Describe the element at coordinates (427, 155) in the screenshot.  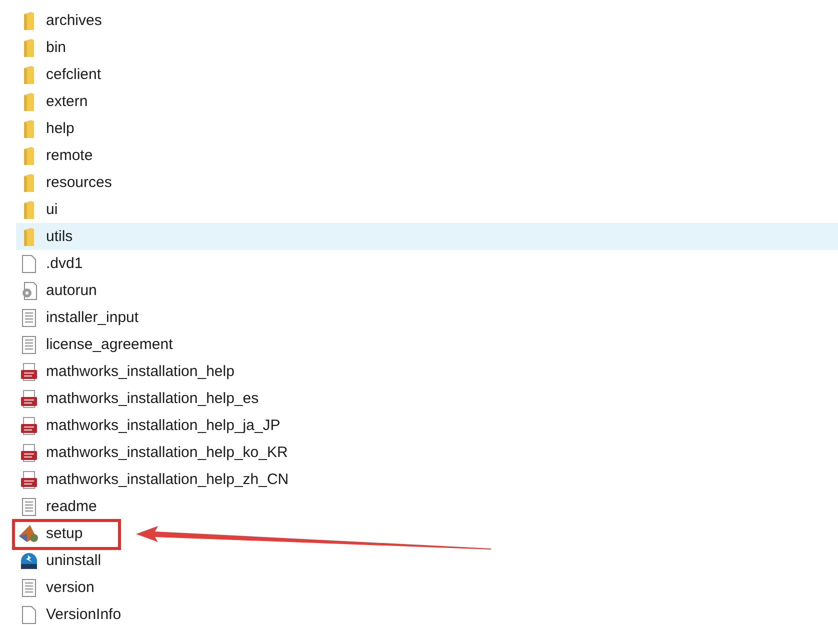
I see `file-row: remote` at that location.